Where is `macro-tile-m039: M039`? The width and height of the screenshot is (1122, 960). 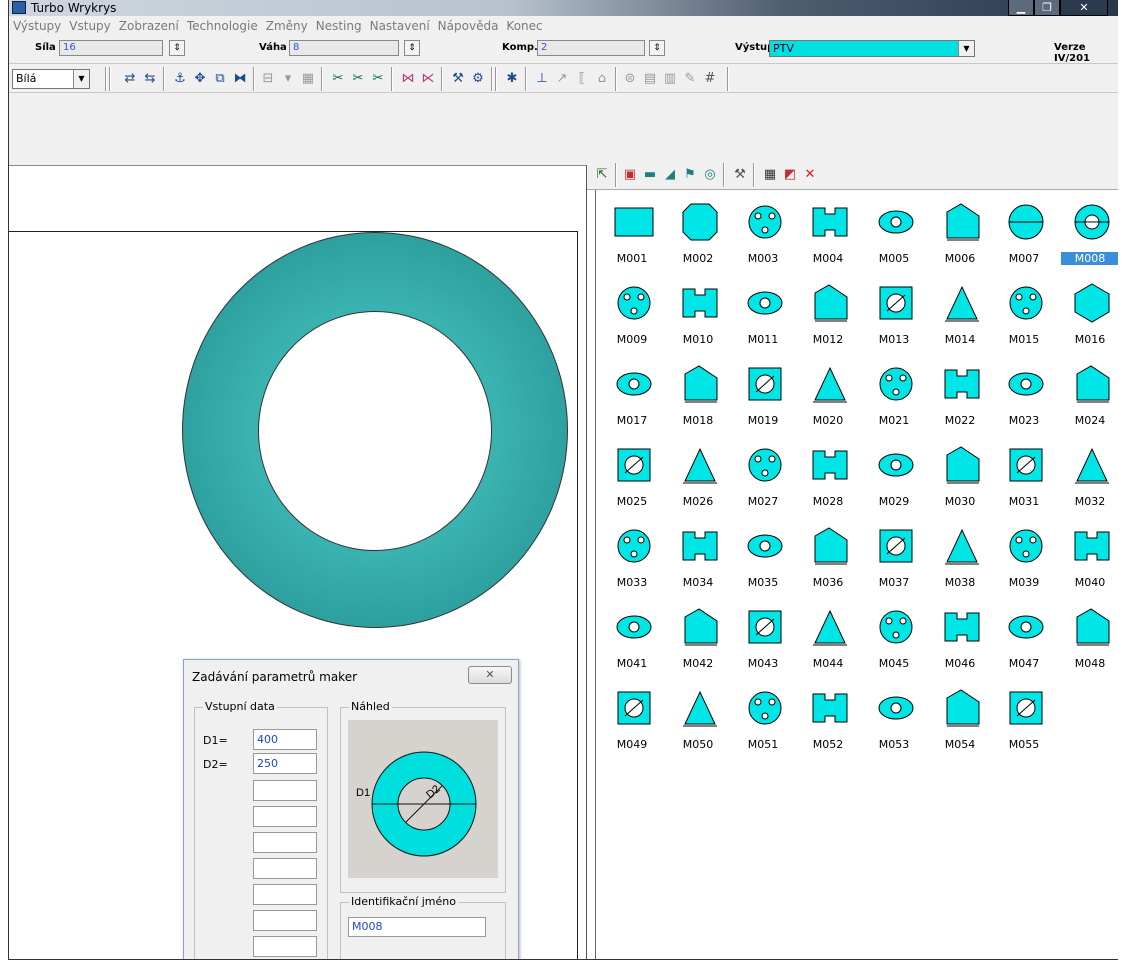
macro-tile-m039: M039 is located at coordinates (1024, 563).